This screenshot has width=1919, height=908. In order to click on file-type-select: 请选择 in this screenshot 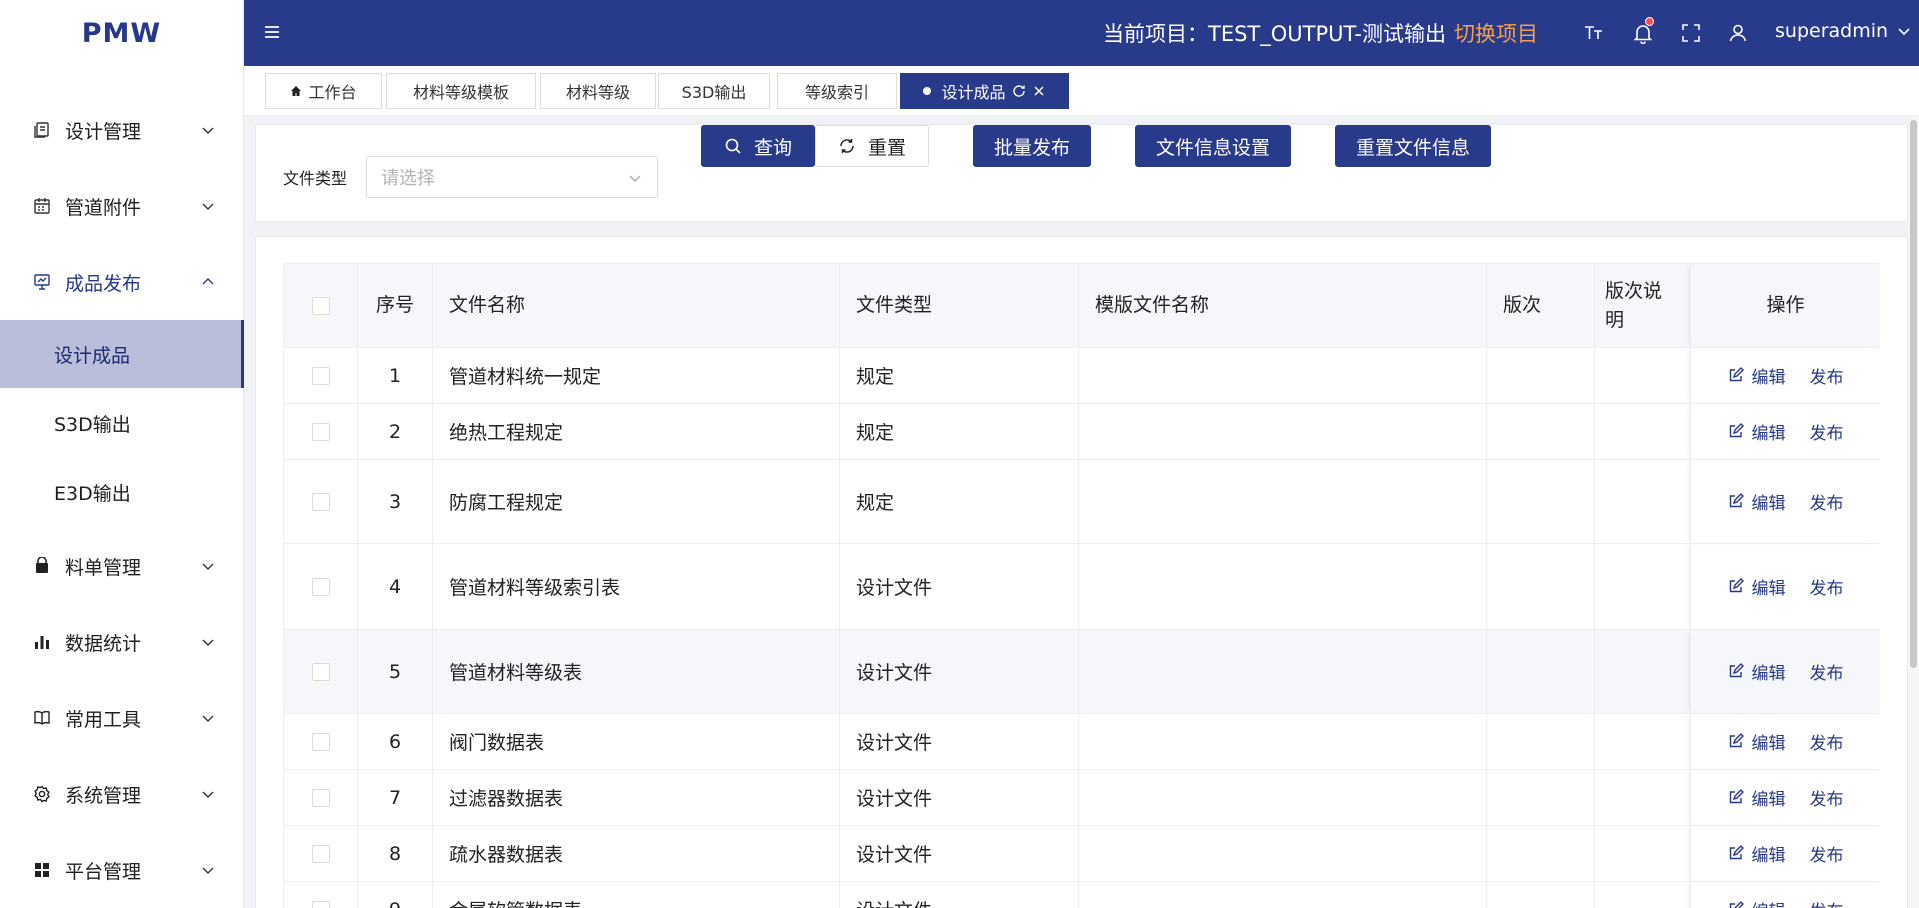, I will do `click(512, 177)`.